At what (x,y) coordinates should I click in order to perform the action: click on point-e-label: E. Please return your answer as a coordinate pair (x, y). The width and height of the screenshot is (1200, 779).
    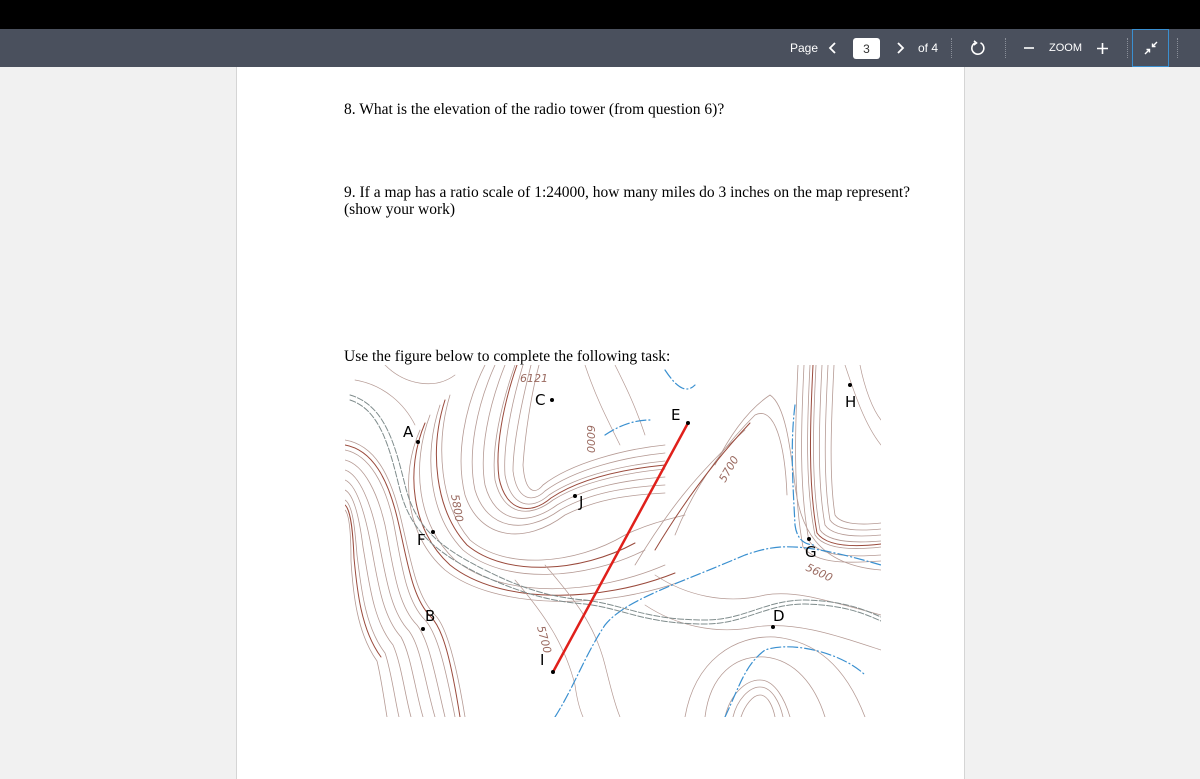
    Looking at the image, I should click on (675, 415).